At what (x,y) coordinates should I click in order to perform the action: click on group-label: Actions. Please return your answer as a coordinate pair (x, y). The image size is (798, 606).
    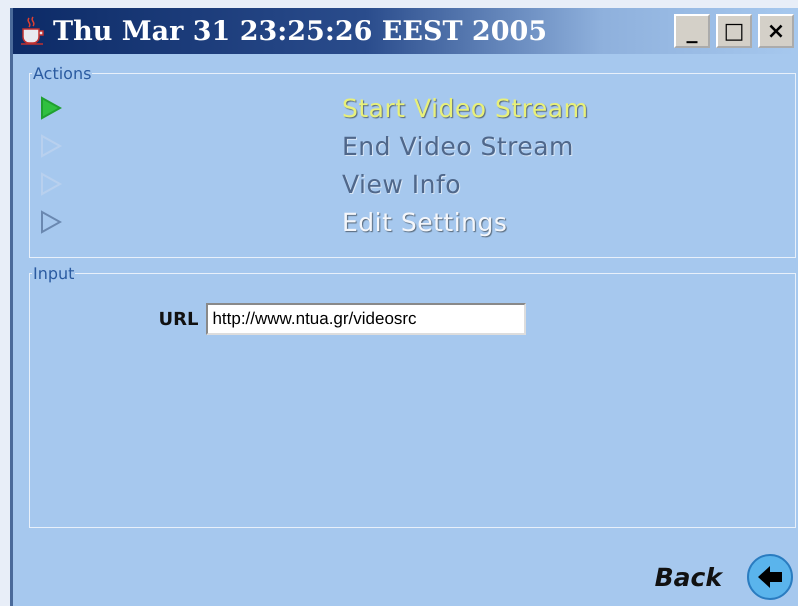
    Looking at the image, I should click on (62, 73).